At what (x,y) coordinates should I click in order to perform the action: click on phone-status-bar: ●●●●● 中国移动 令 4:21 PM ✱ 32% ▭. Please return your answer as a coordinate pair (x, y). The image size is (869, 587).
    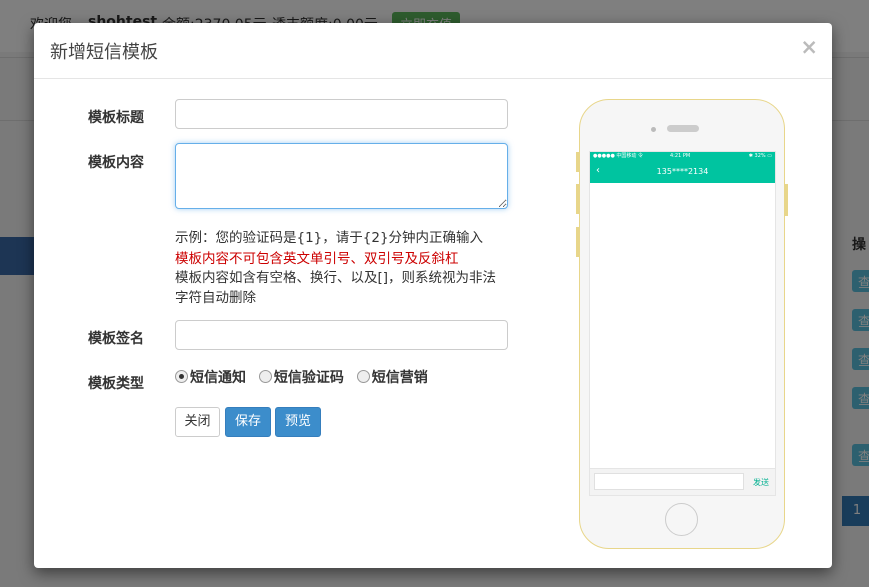
    Looking at the image, I should click on (682, 156).